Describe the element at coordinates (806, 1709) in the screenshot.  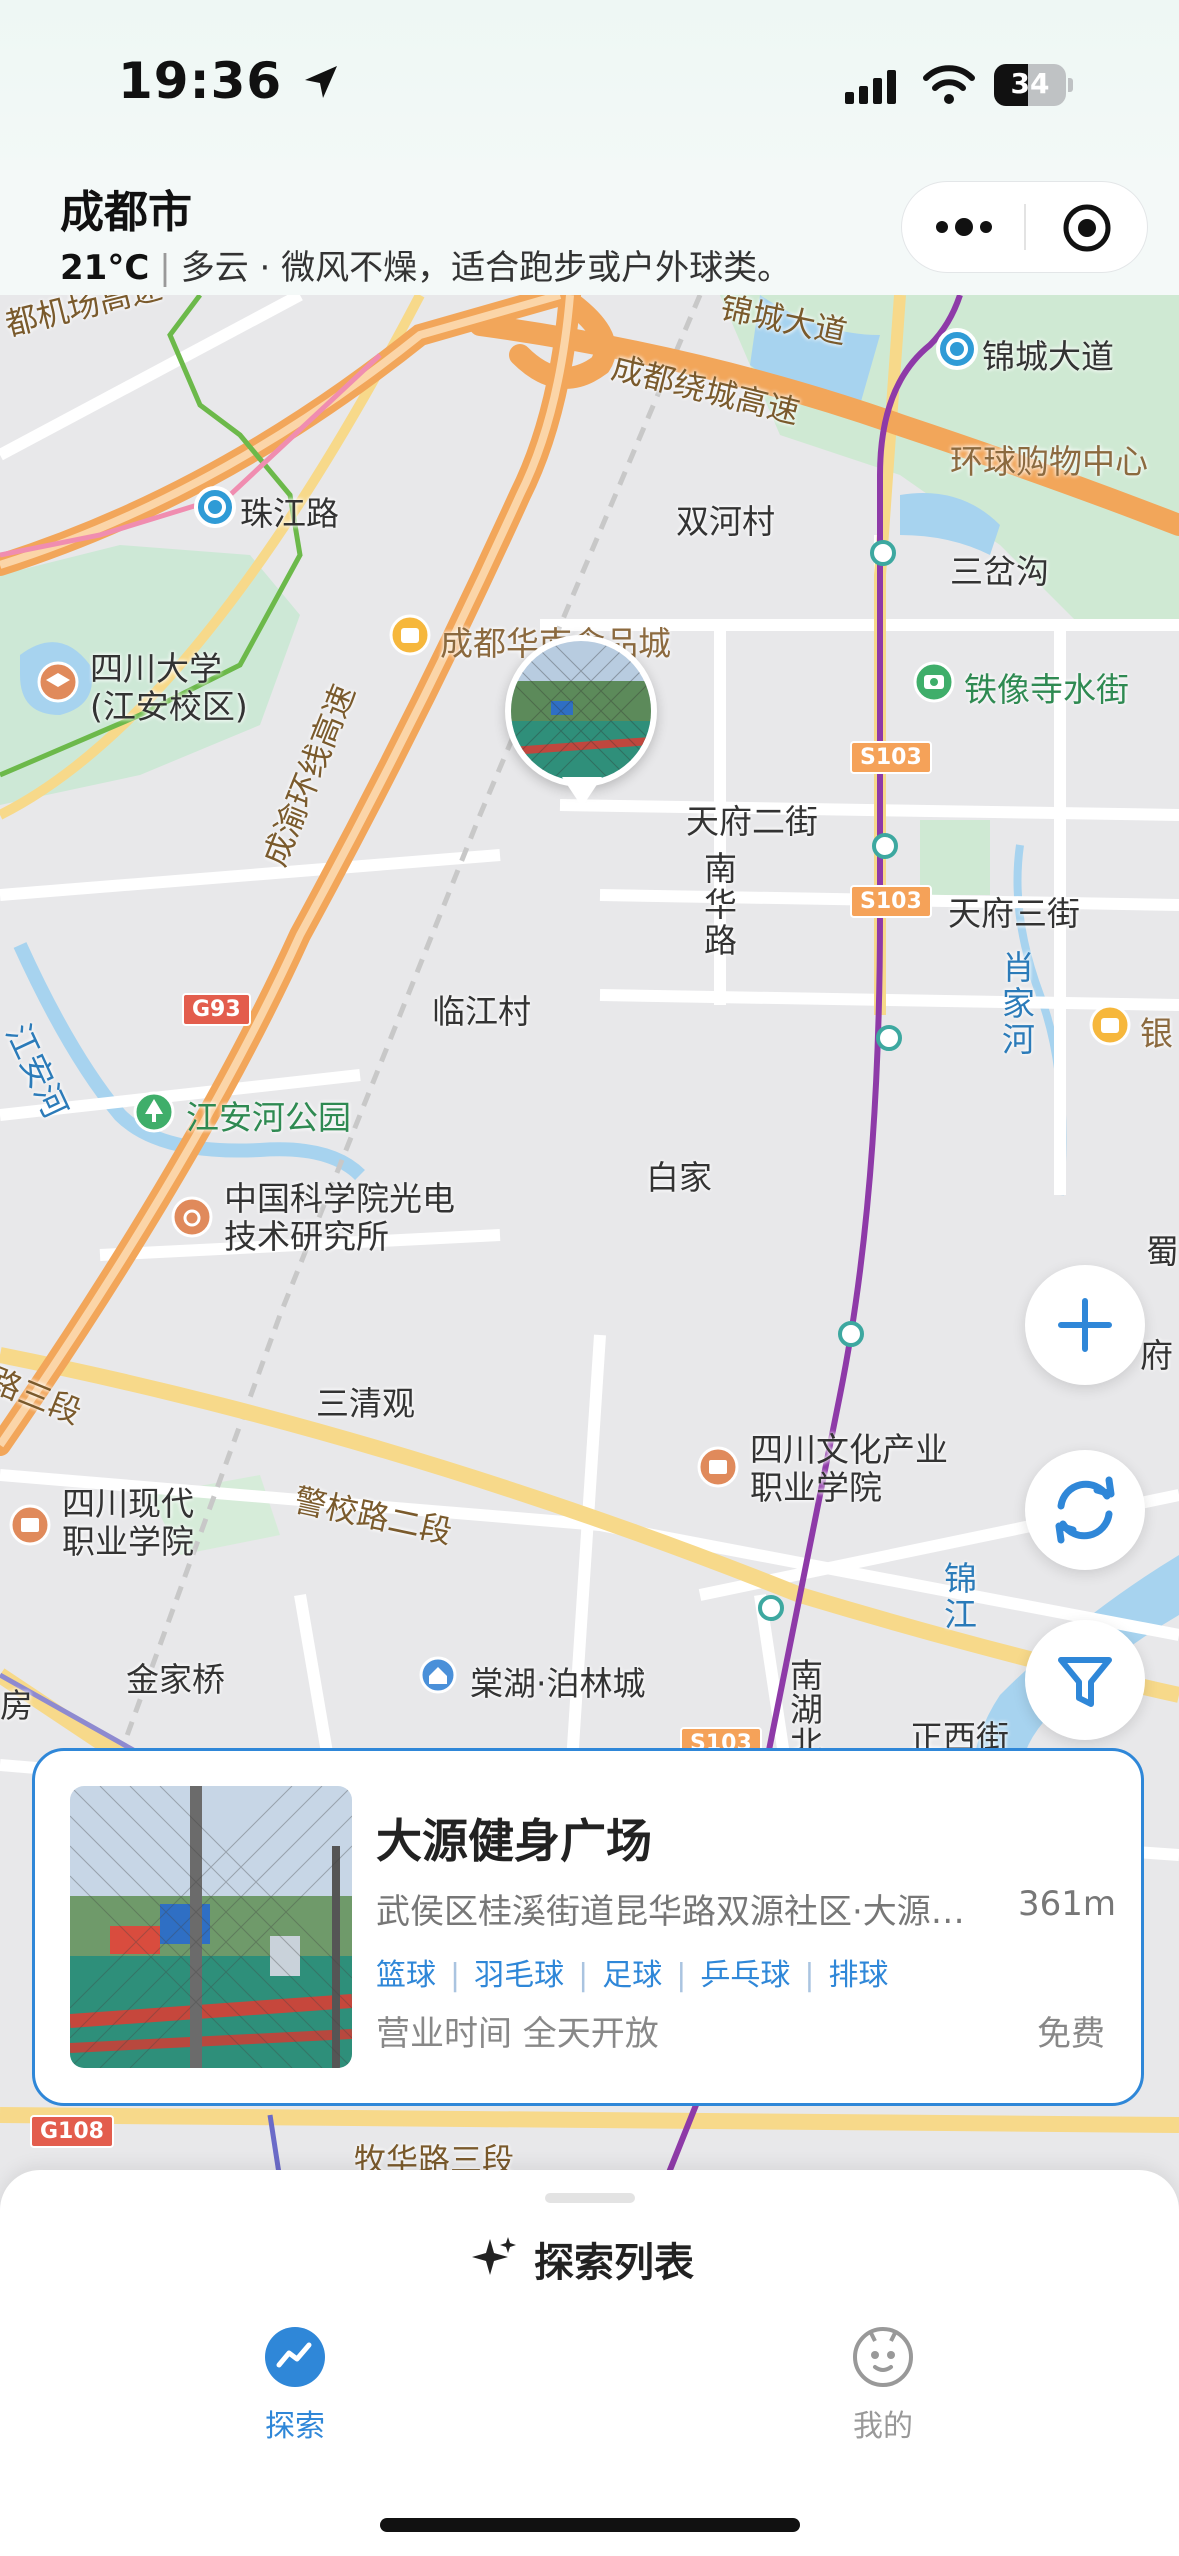
I see `map-label: 南 湖 北` at that location.